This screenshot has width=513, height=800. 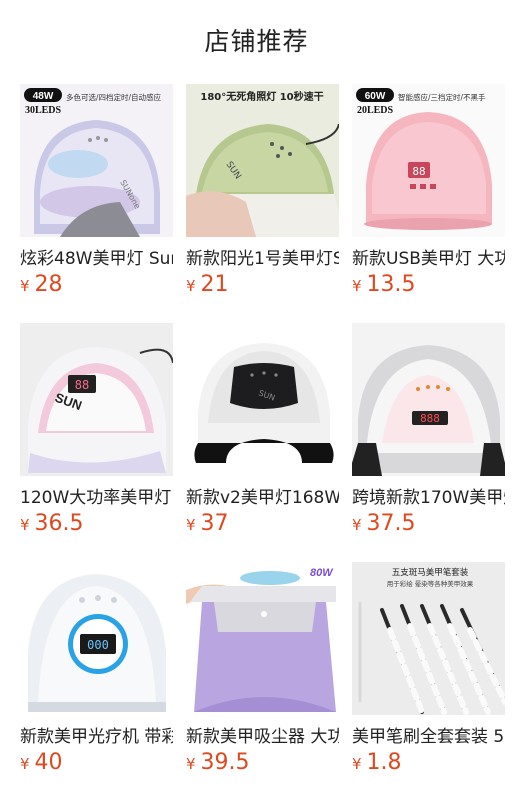 What do you see at coordinates (428, 160) in the screenshot?
I see `product-image: 60W 20LEDS 智能感应/三档定时/不黑手 88` at bounding box center [428, 160].